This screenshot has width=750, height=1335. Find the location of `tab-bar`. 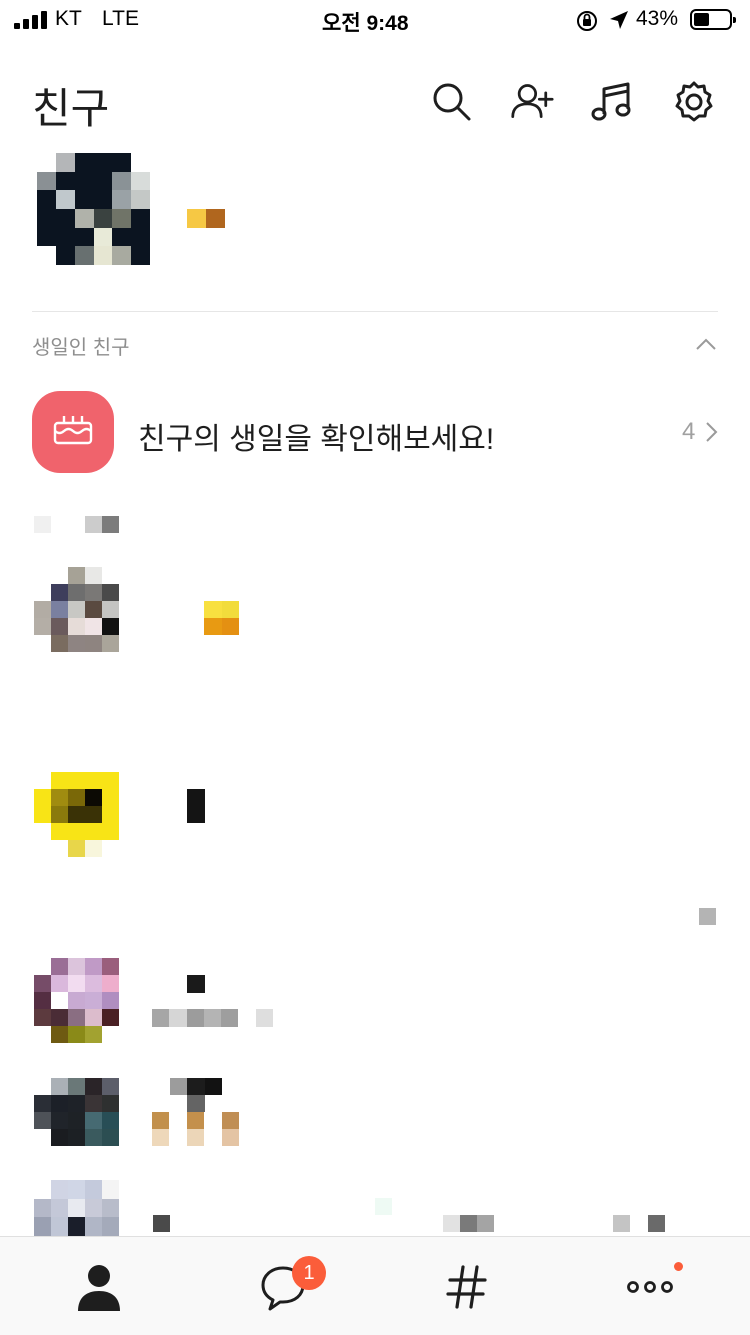

tab-bar is located at coordinates (375, 1285).